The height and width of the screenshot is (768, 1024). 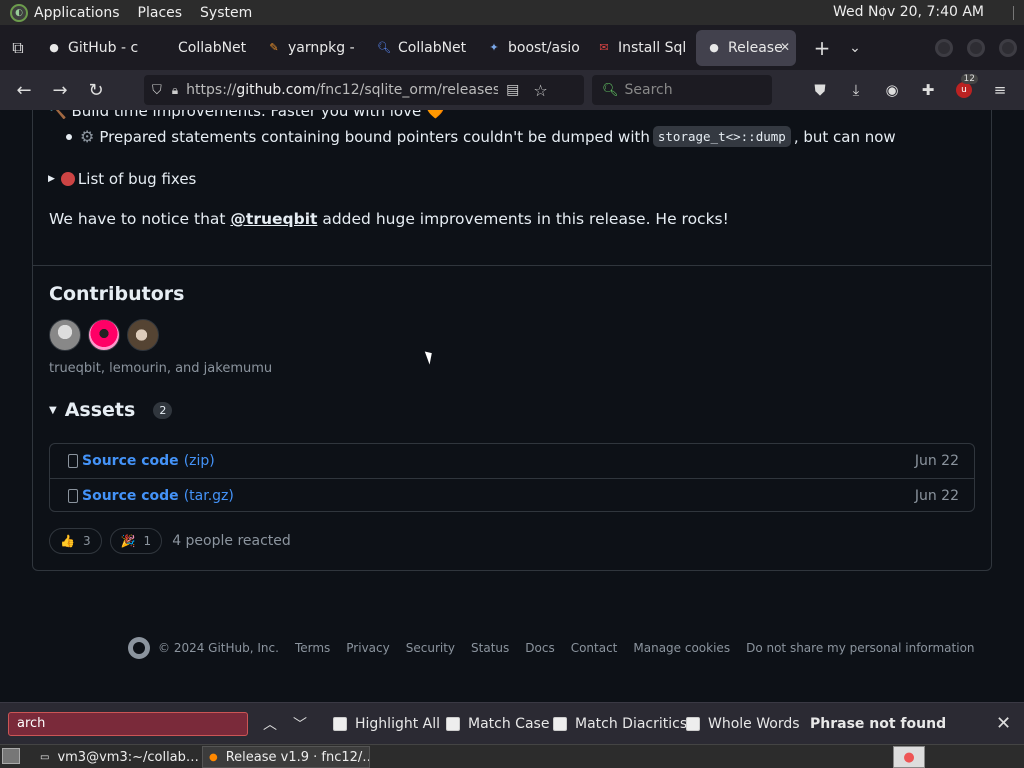 What do you see at coordinates (24, 90) in the screenshot?
I see `back-button: ←` at bounding box center [24, 90].